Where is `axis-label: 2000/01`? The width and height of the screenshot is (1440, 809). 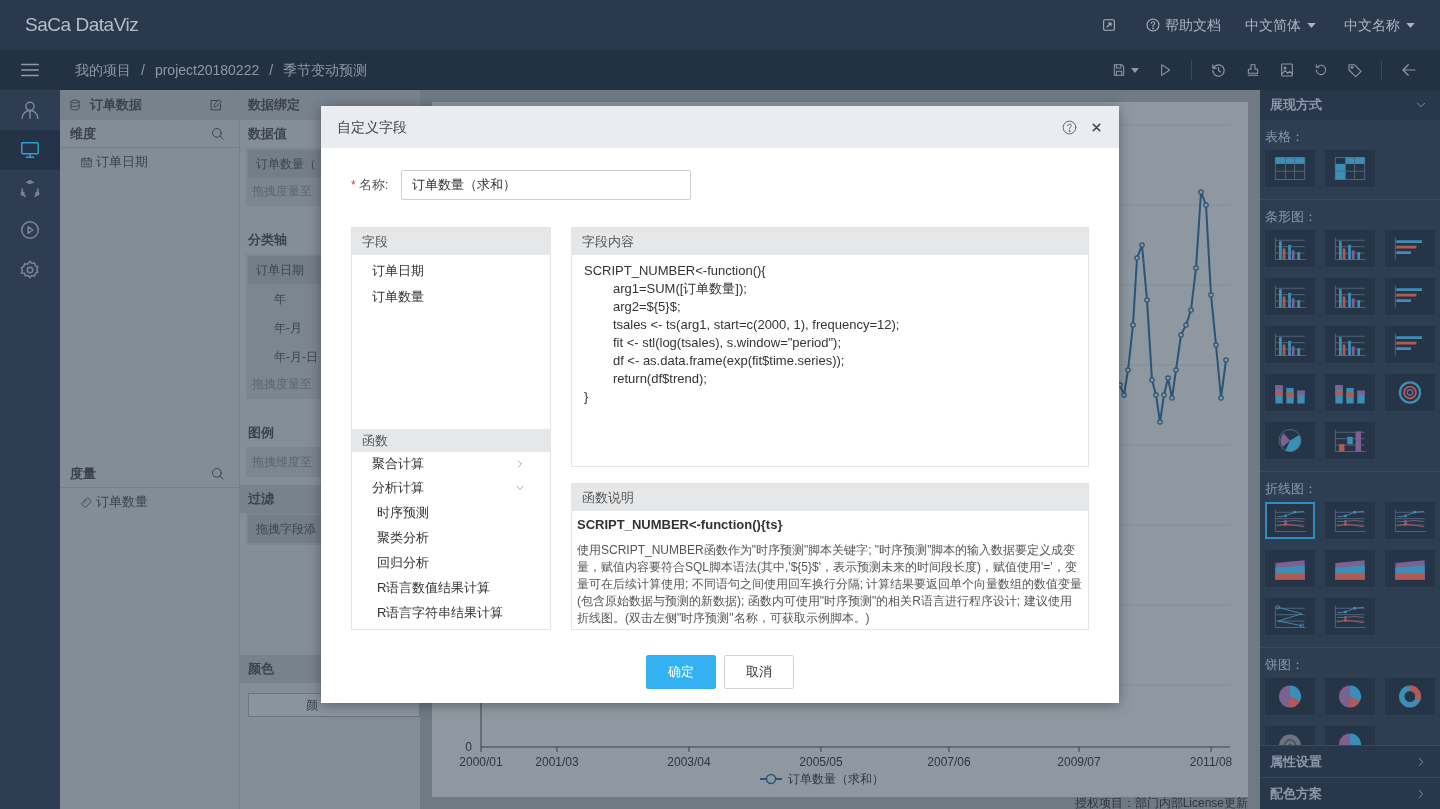 axis-label: 2000/01 is located at coordinates (481, 762).